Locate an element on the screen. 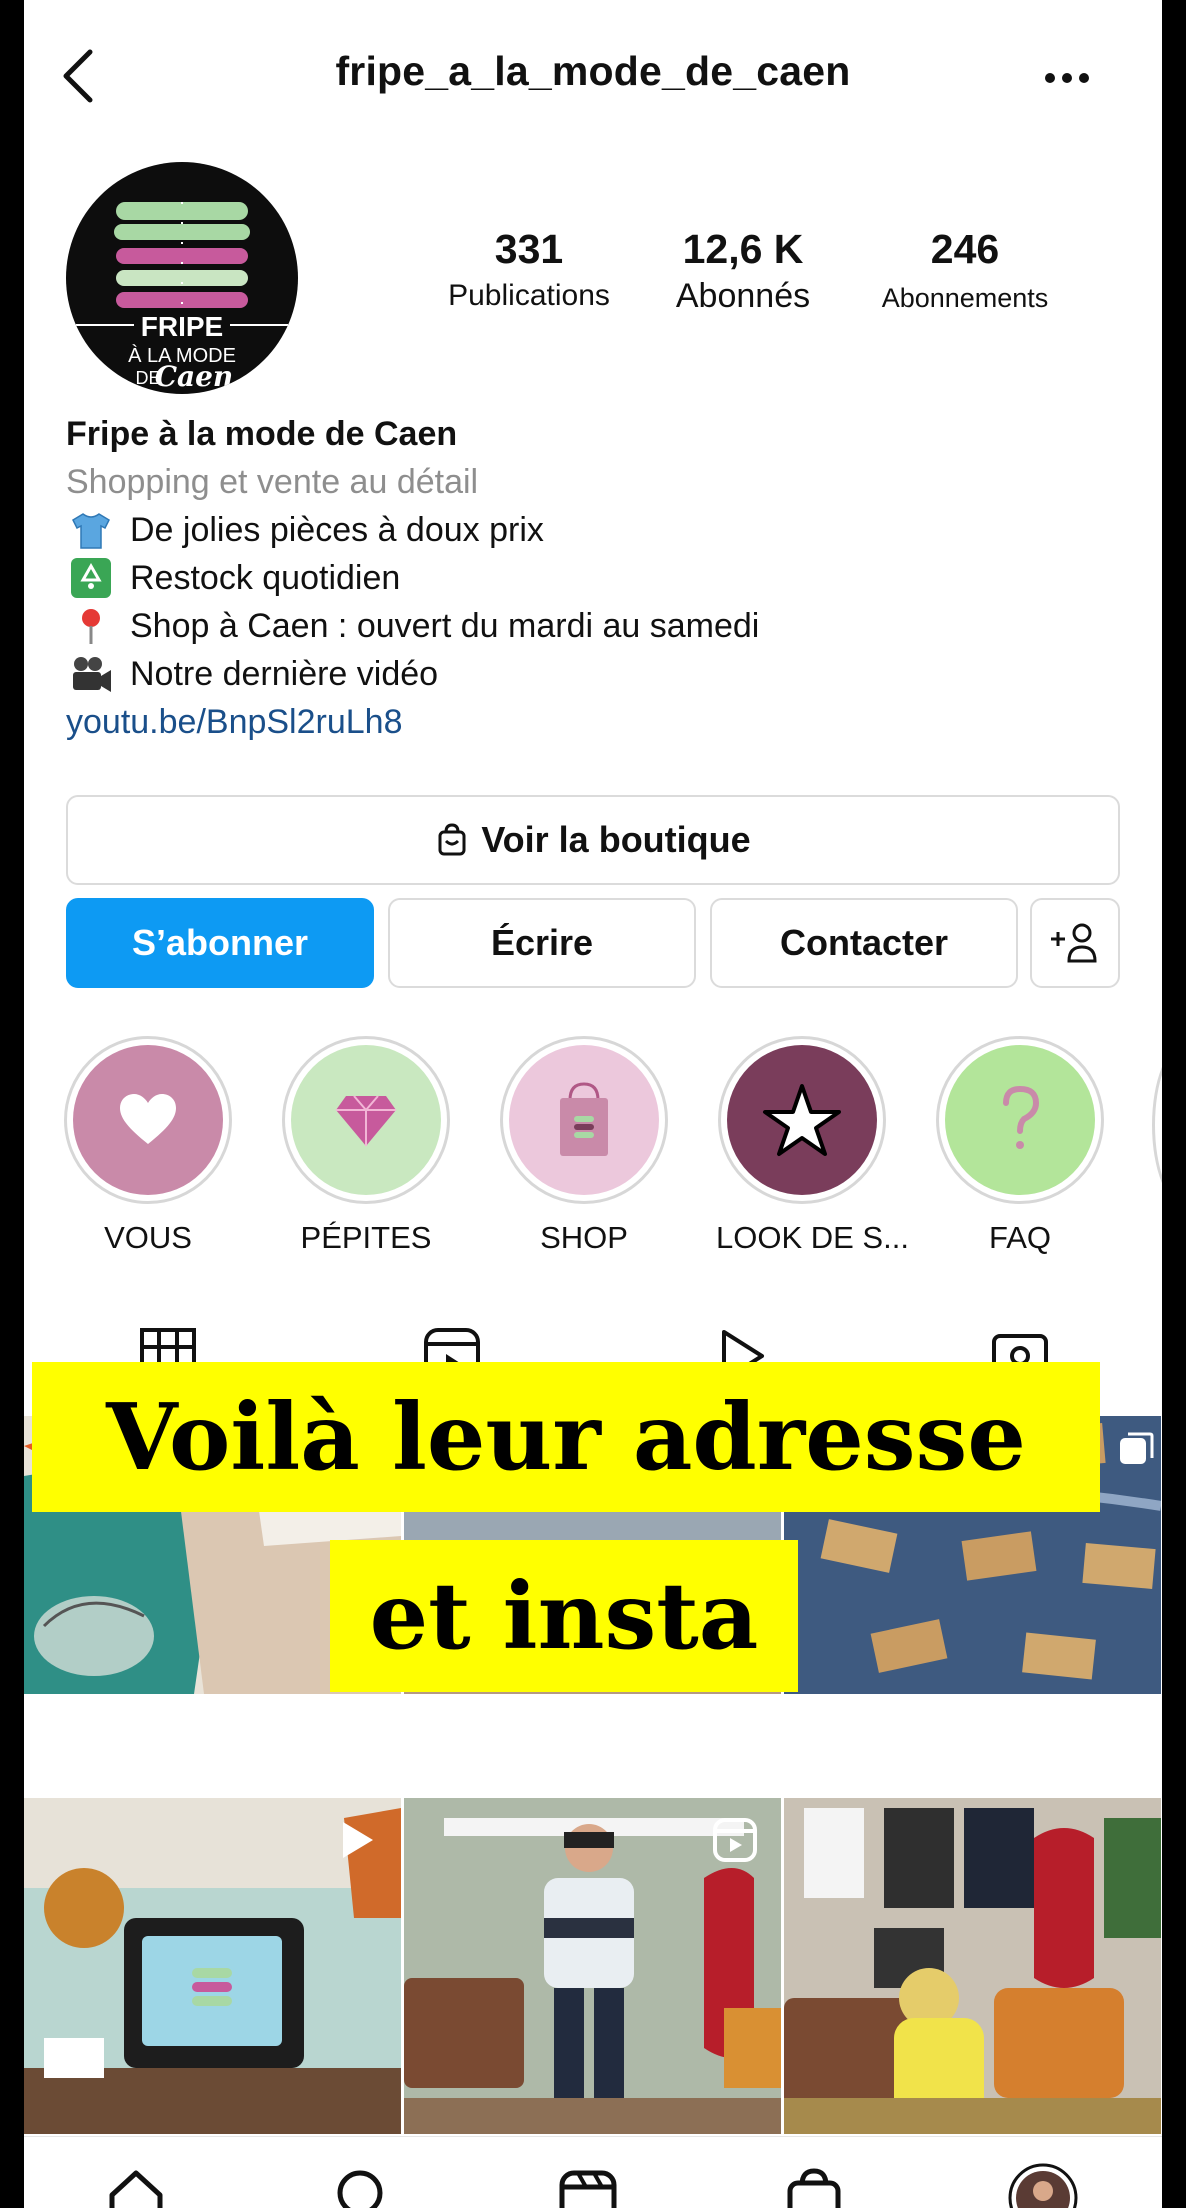  message-button: Écrire is located at coordinates (542, 943).